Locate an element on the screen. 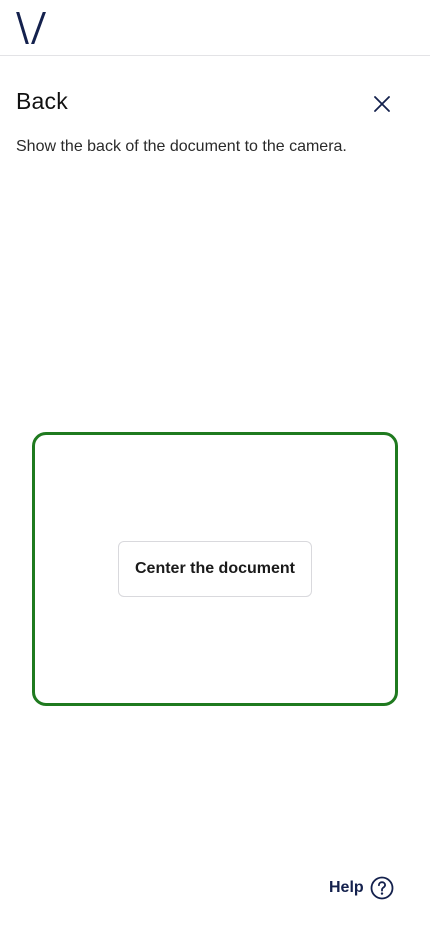 The width and height of the screenshot is (430, 932). center-document-hint: Center the document is located at coordinates (215, 569).